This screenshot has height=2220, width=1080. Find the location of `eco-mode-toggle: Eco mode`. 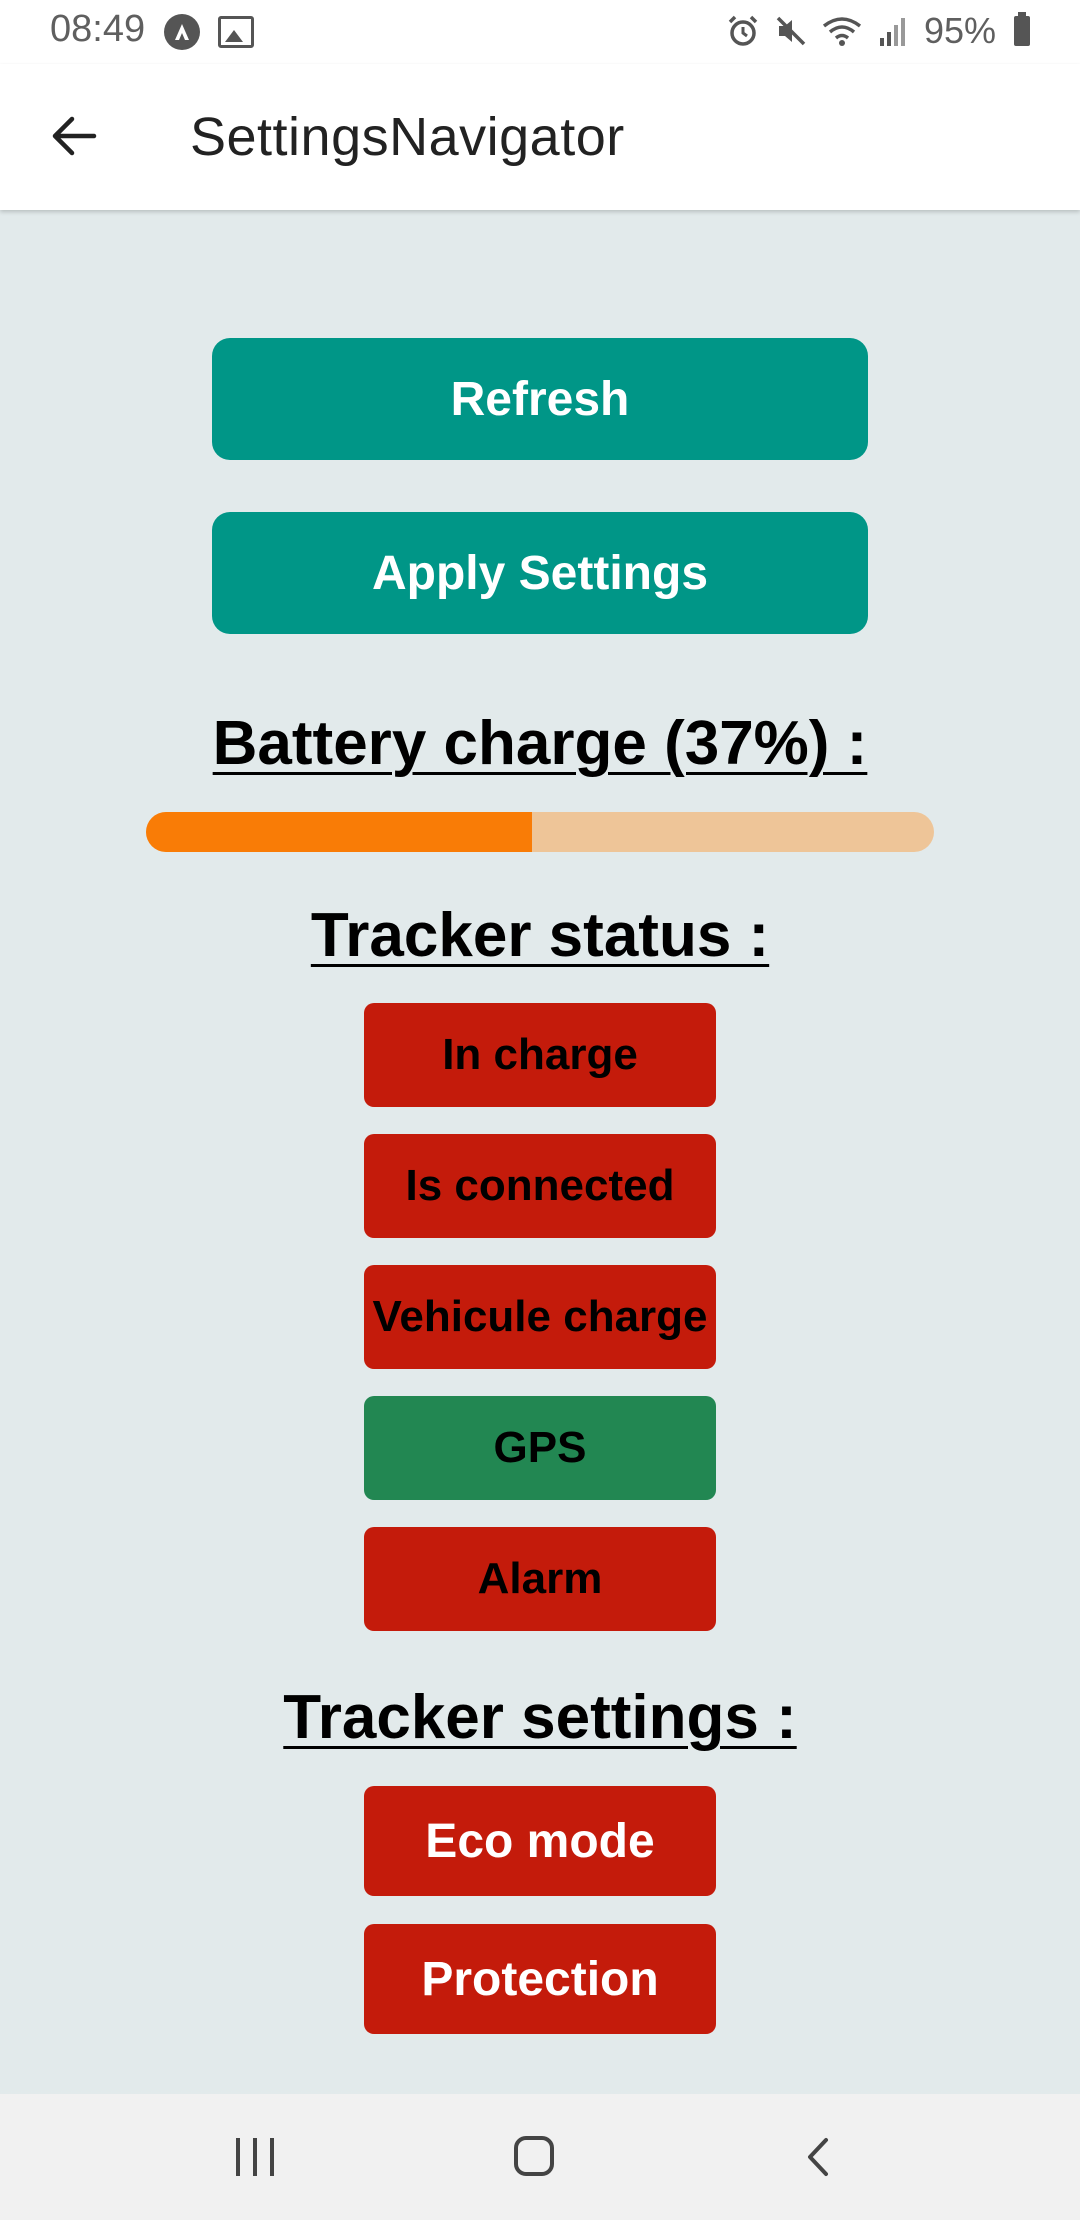

eco-mode-toggle: Eco mode is located at coordinates (540, 1841).